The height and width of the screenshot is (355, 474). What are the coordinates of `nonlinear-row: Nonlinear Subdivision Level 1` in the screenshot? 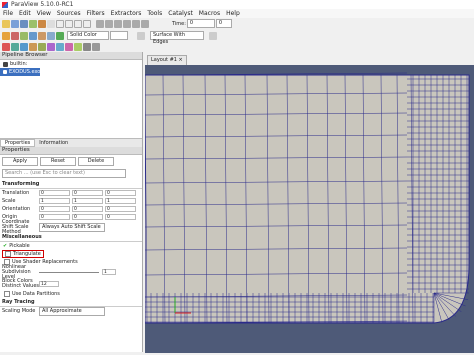 It's located at (71, 271).